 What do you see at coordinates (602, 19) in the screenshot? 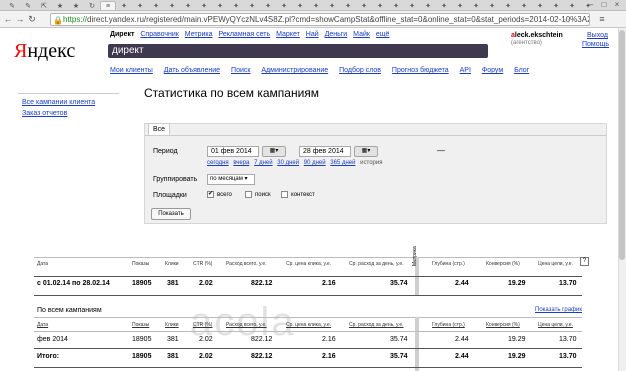
I see `menu-icon: ≡` at bounding box center [602, 19].